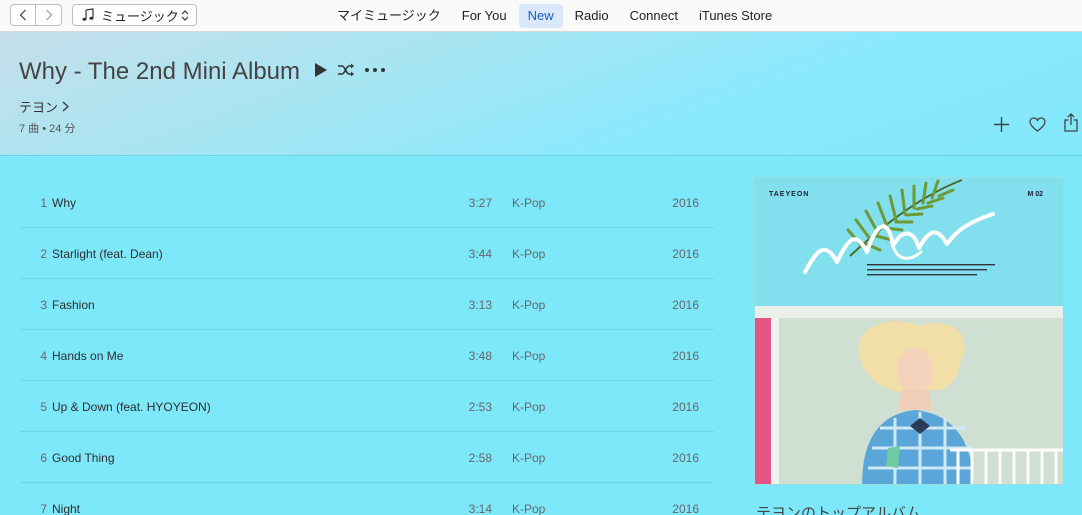 The image size is (1082, 515). I want to click on shuffle-icon, so click(346, 70).